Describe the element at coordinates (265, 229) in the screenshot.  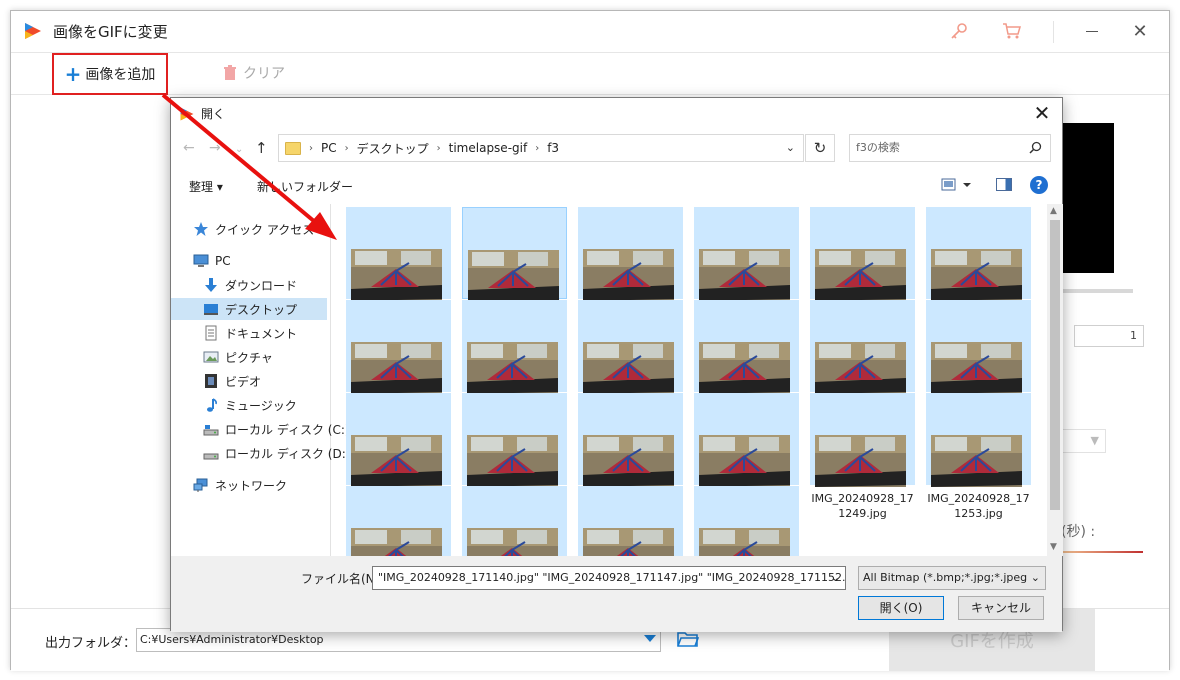
I see `nav-label: クイック アクセス` at that location.